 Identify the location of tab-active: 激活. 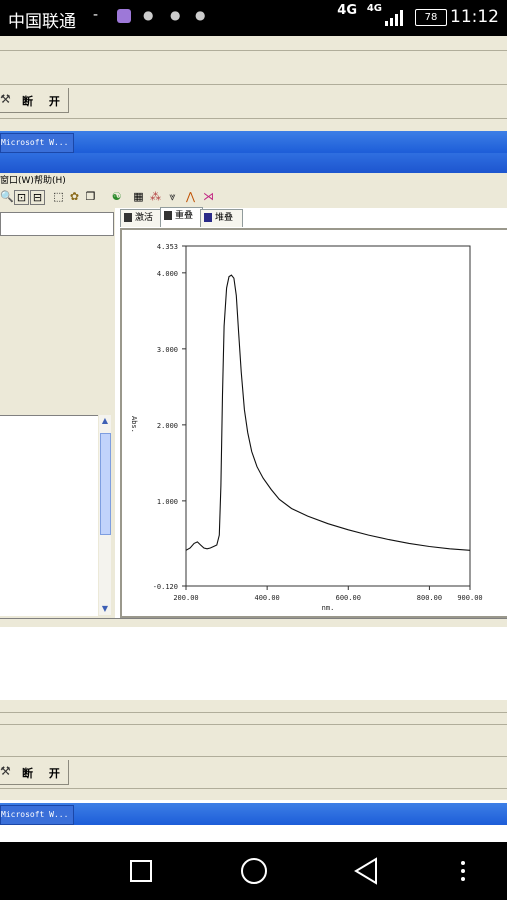
(141, 218).